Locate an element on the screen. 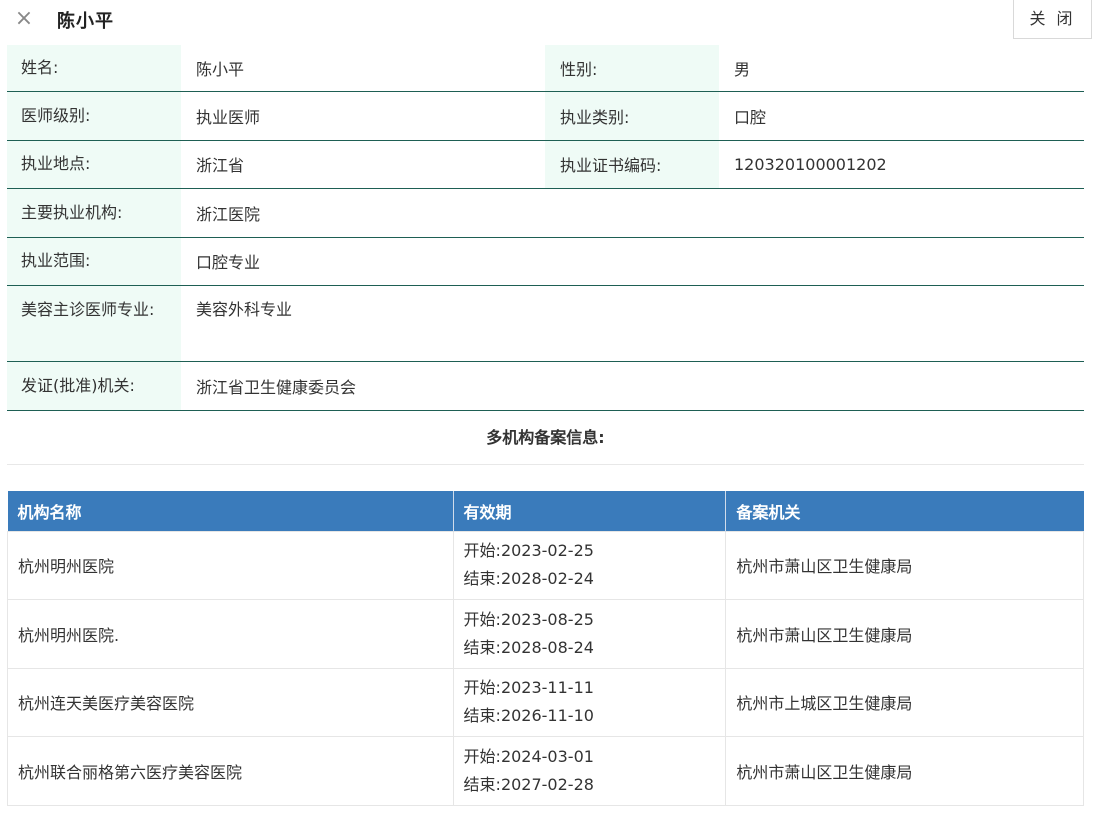 This screenshot has width=1105, height=829. cosmetic-label: 美容主诊医师专业: is located at coordinates (94, 323).